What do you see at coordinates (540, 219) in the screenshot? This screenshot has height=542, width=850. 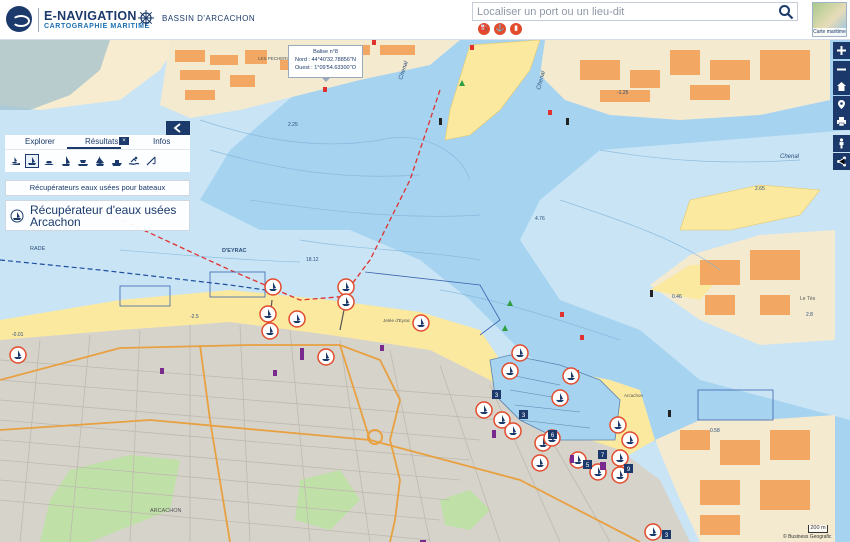 I see `depth-2: 4.76` at bounding box center [540, 219].